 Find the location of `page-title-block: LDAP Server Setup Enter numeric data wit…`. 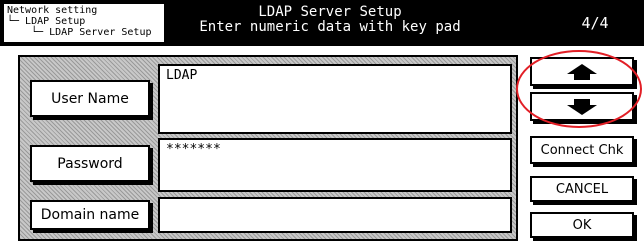

page-title-block: LDAP Server Setup Enter numeric data wit… is located at coordinates (330, 20).